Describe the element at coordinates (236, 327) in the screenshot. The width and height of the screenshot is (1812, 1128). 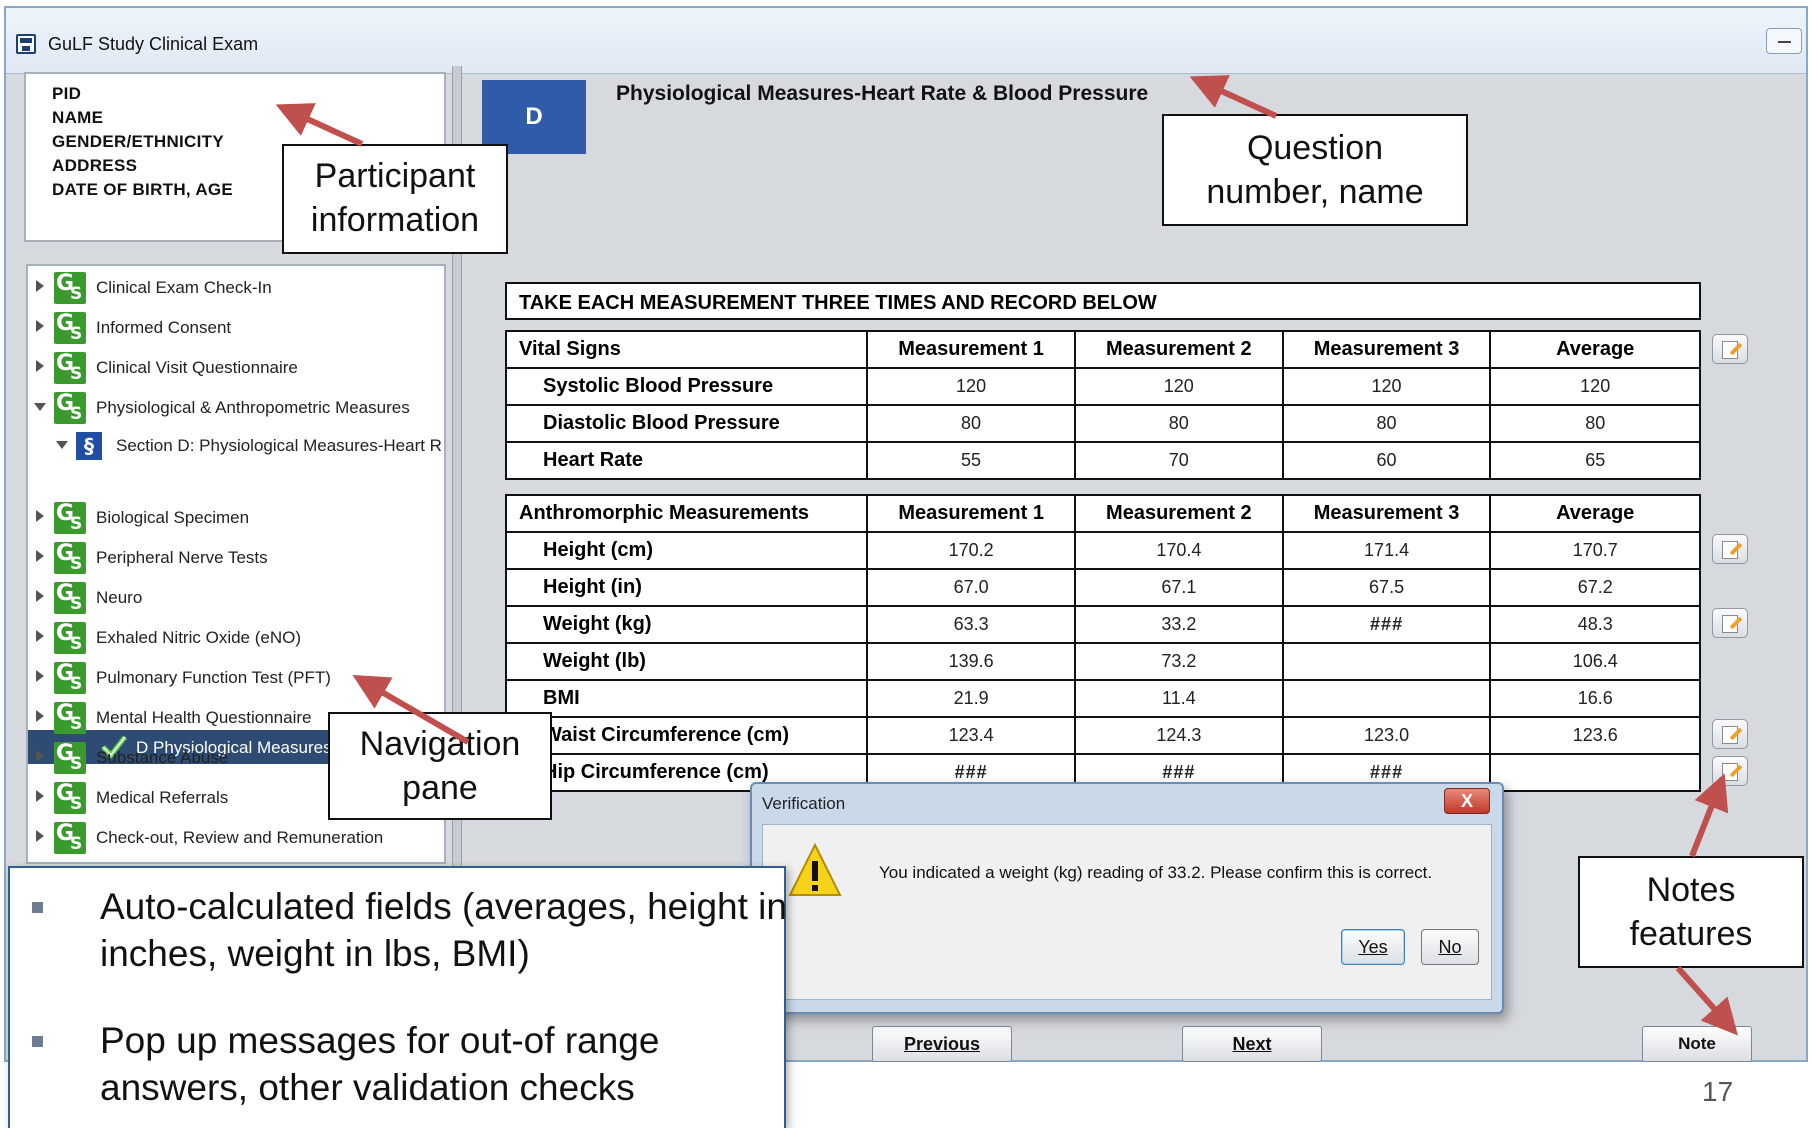
I see `nav-item-informed-consent: Informed Consent` at that location.